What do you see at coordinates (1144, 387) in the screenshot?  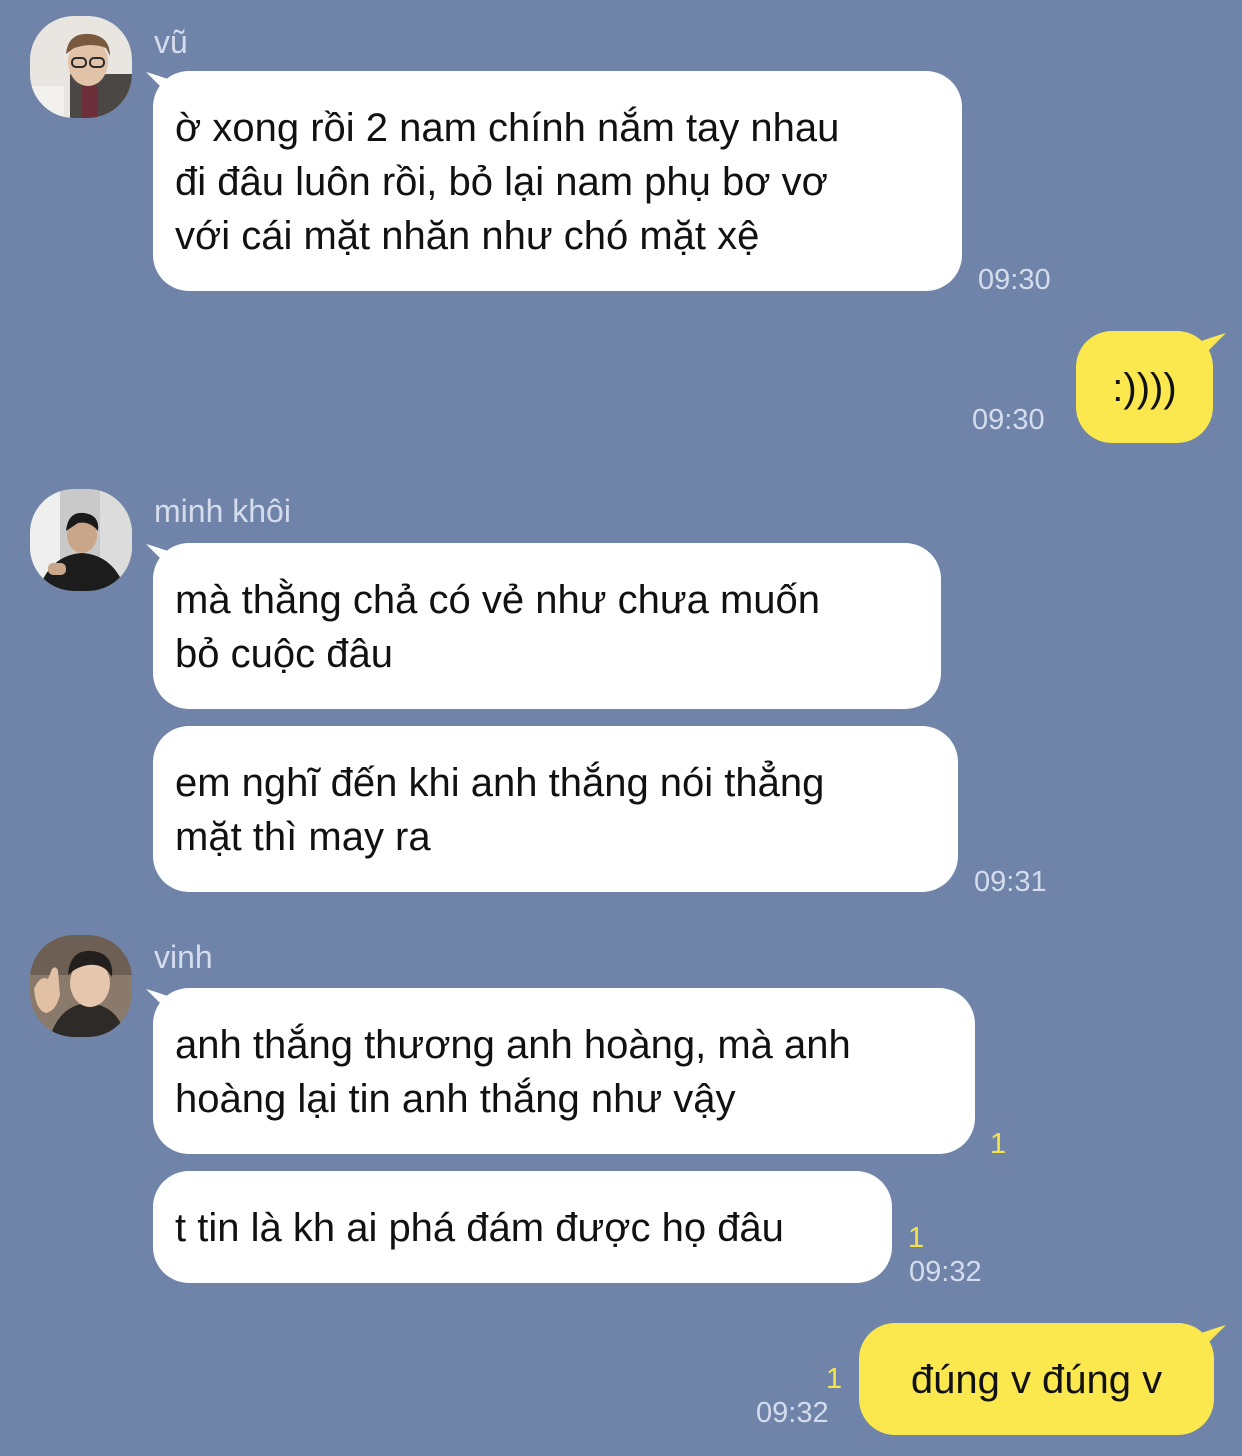 I see `my-message-bubble: :))))` at bounding box center [1144, 387].